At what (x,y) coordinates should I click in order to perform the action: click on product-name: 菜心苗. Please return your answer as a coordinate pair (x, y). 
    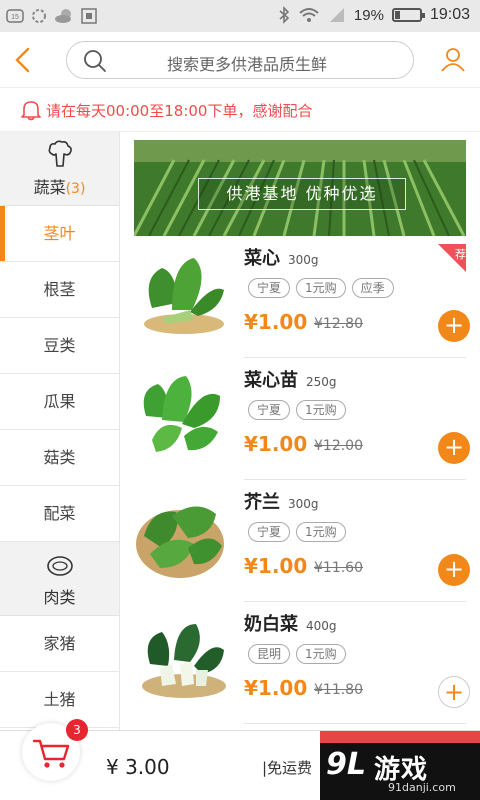
    Looking at the image, I should click on (271, 380).